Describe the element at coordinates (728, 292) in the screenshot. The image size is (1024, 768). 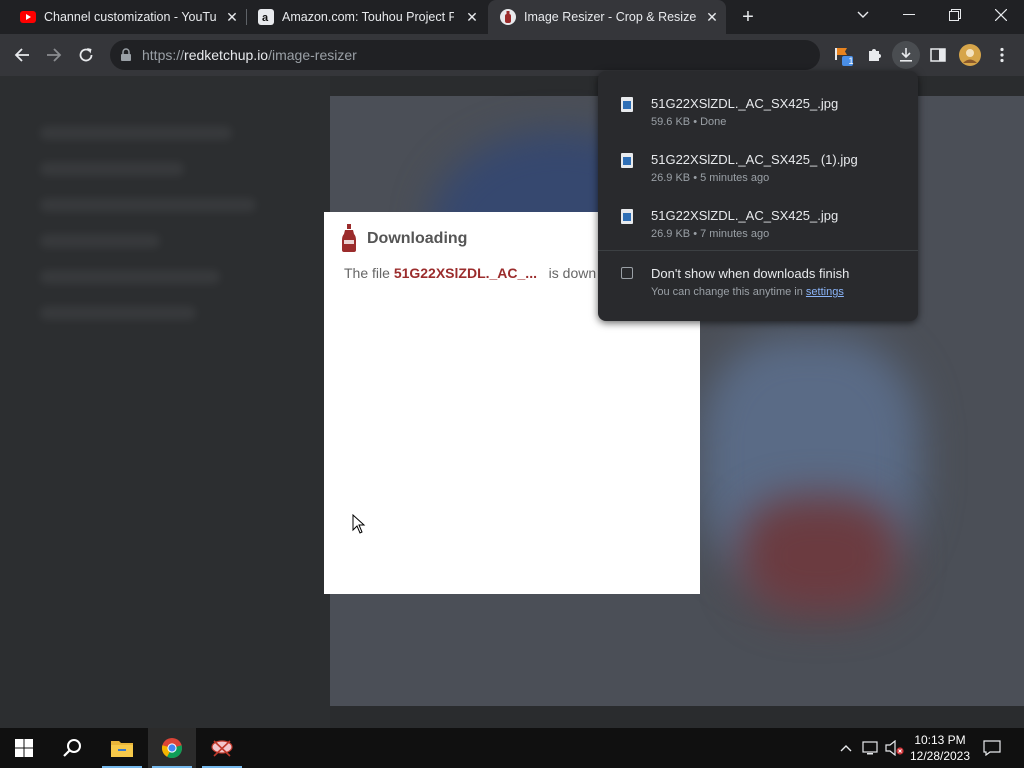
I see `hint-text: You can change this anytime in` at that location.